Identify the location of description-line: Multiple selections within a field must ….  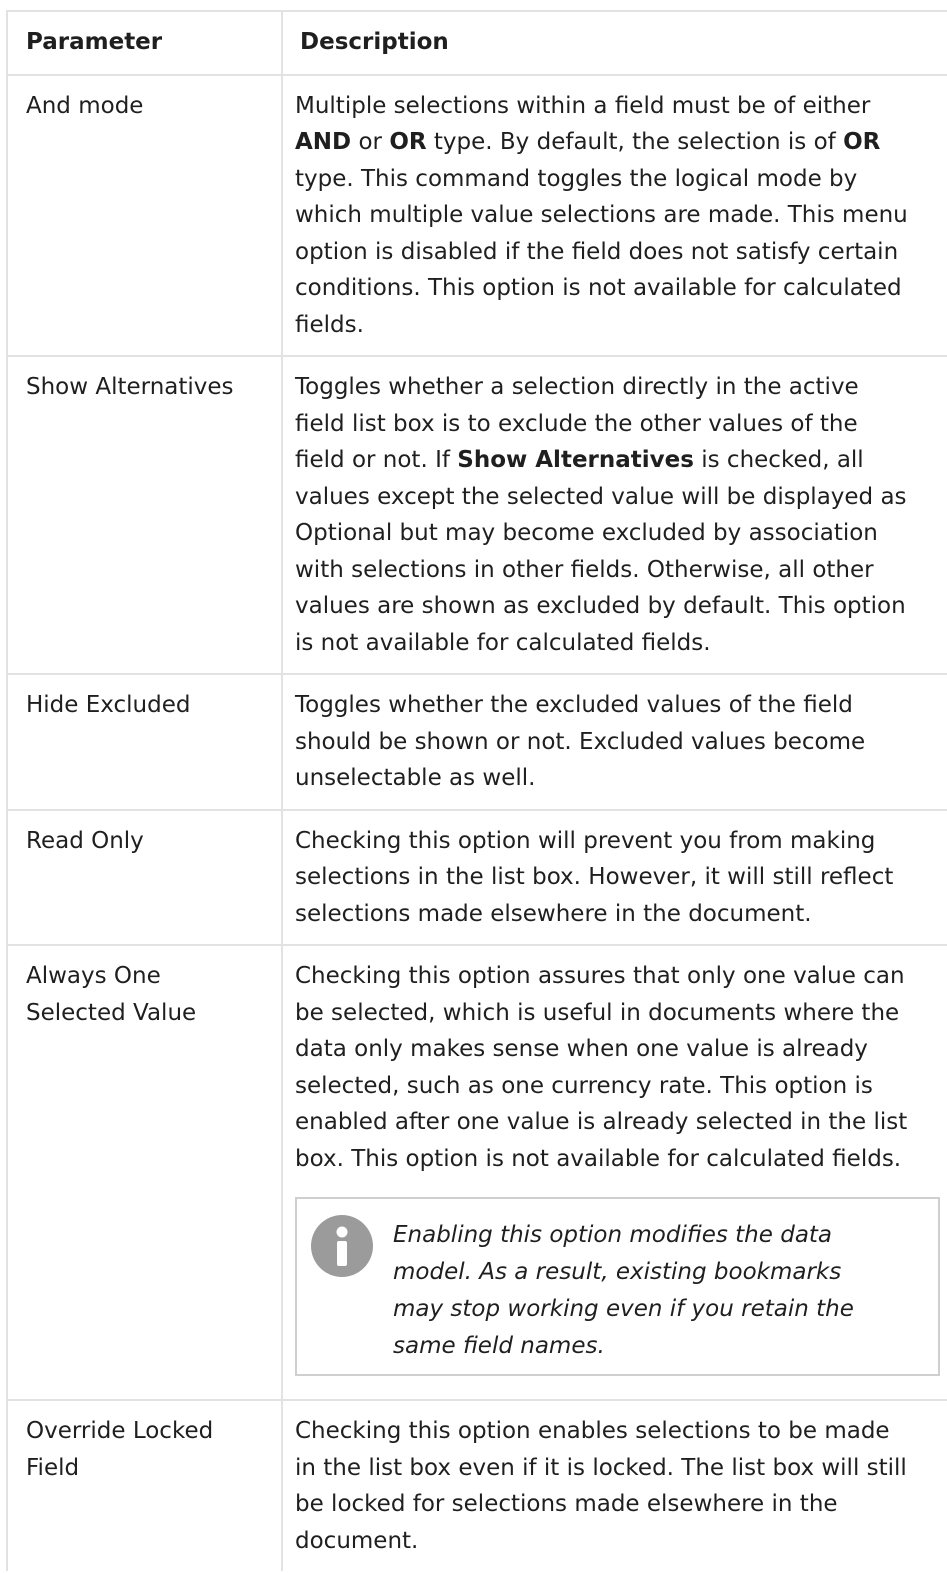
(583, 105).